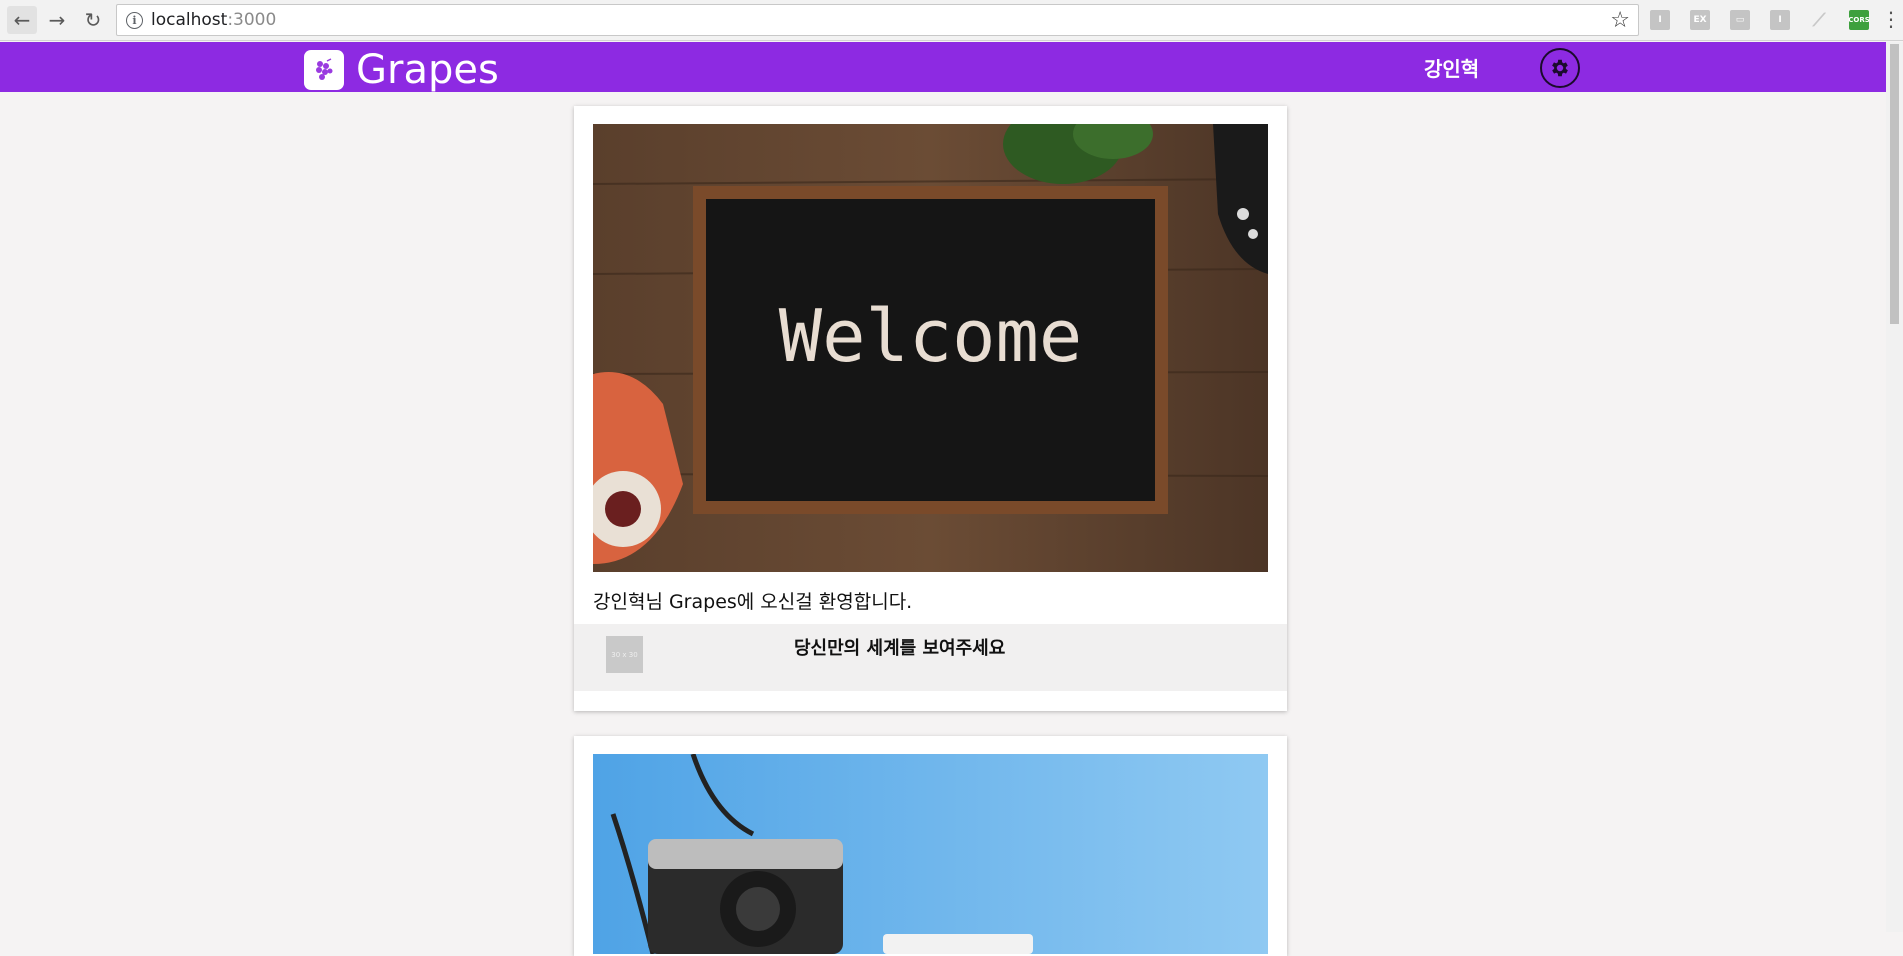  I want to click on browser-menu-icon: ⋮, so click(1891, 19).